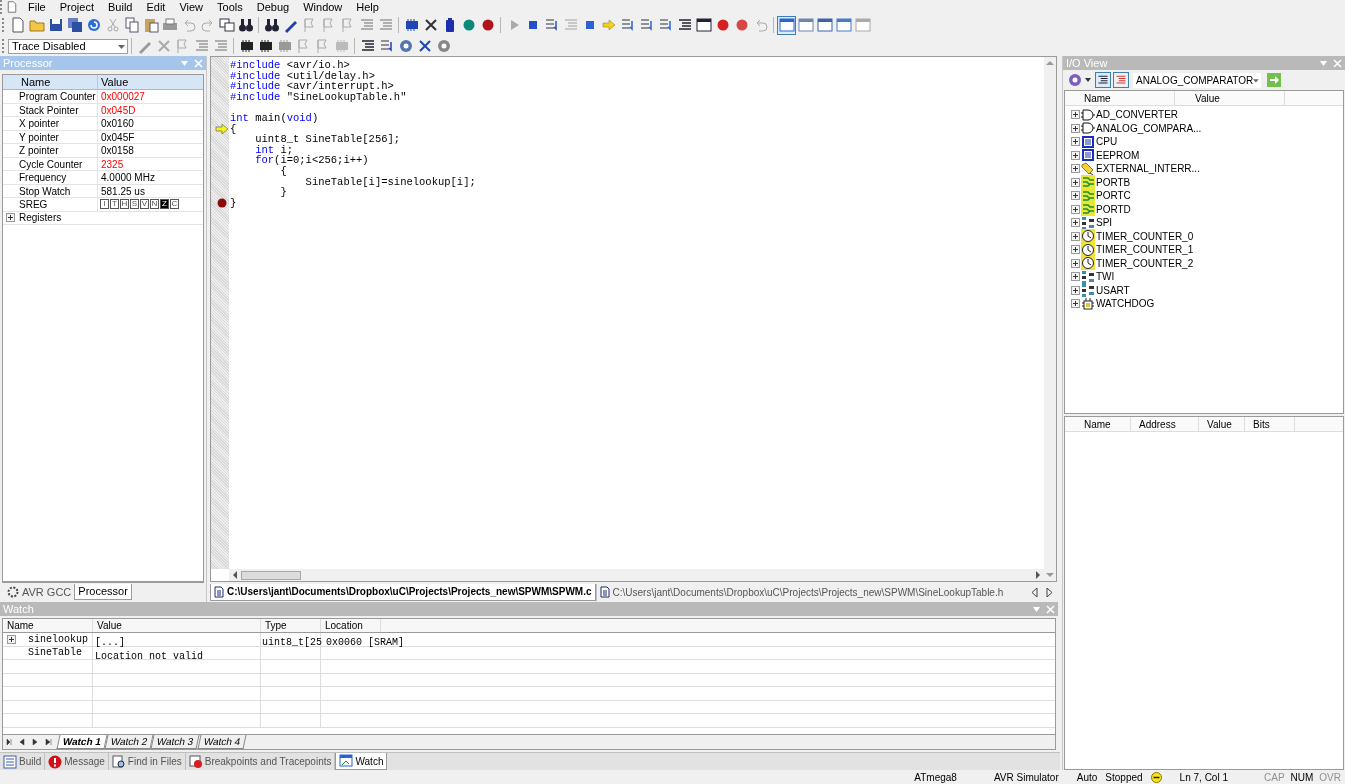 Image resolution: width=1345 pixels, height=784 pixels. I want to click on grid-icon, so click(1088, 222).